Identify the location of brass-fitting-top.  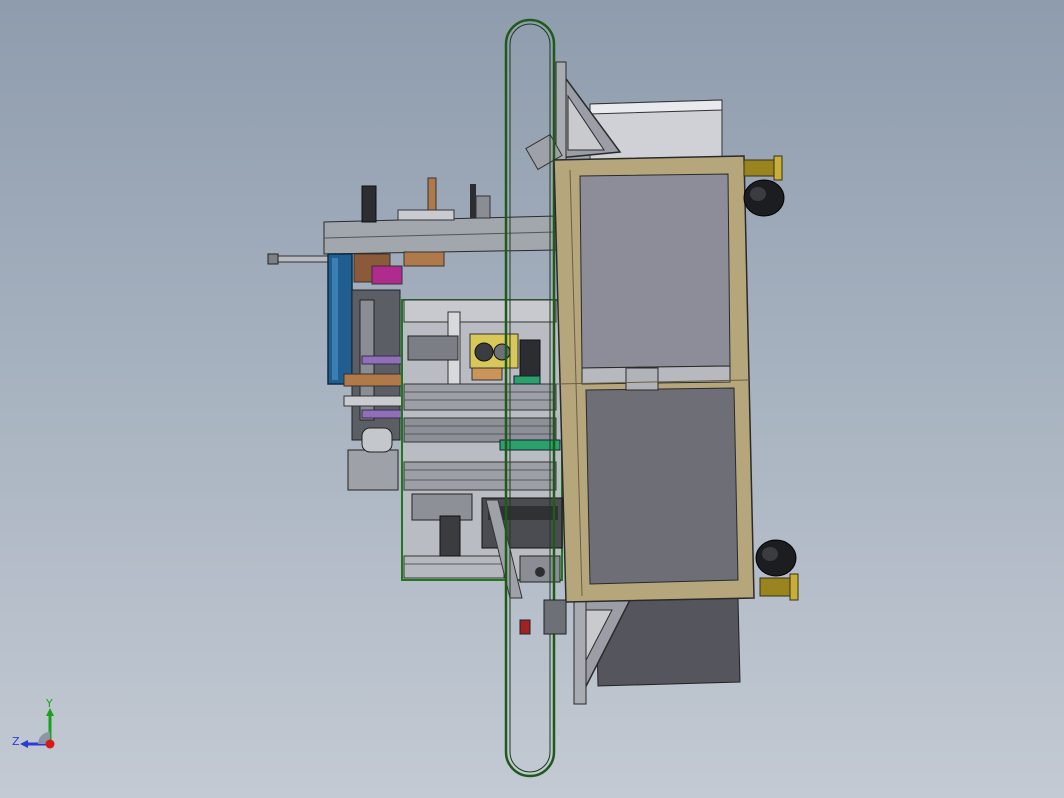
(764, 186).